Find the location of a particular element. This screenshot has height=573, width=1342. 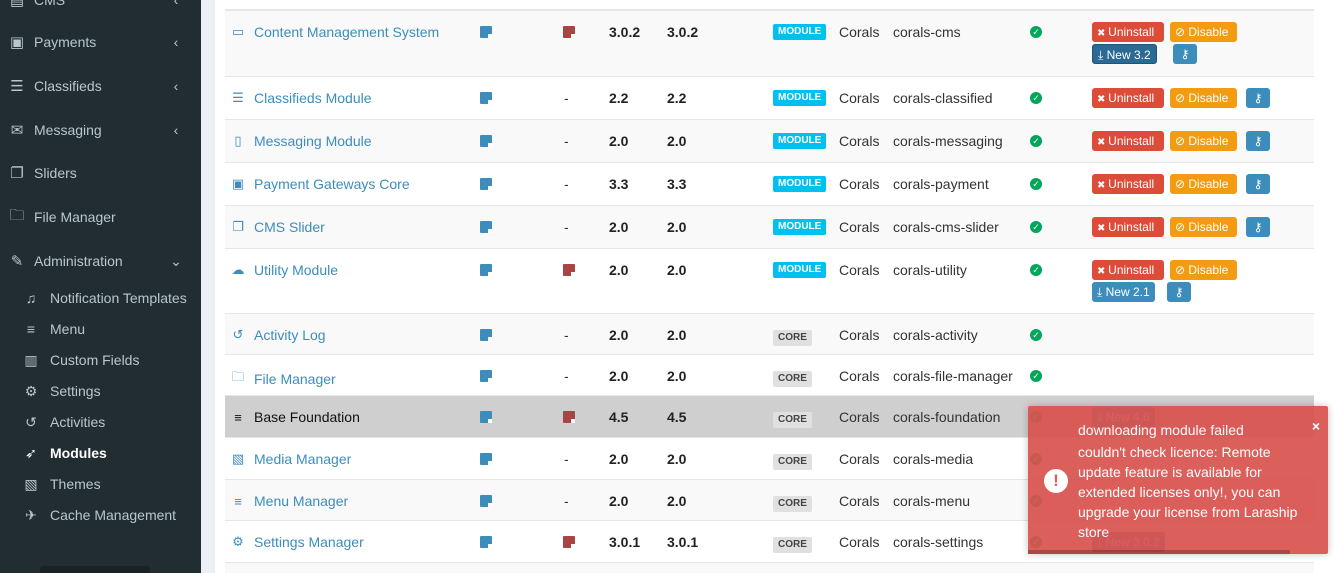

copy-icon: ❐ is located at coordinates (17, 173).